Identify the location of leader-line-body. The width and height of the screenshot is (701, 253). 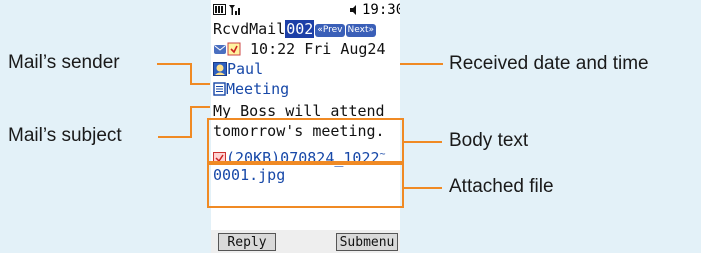
(423, 142).